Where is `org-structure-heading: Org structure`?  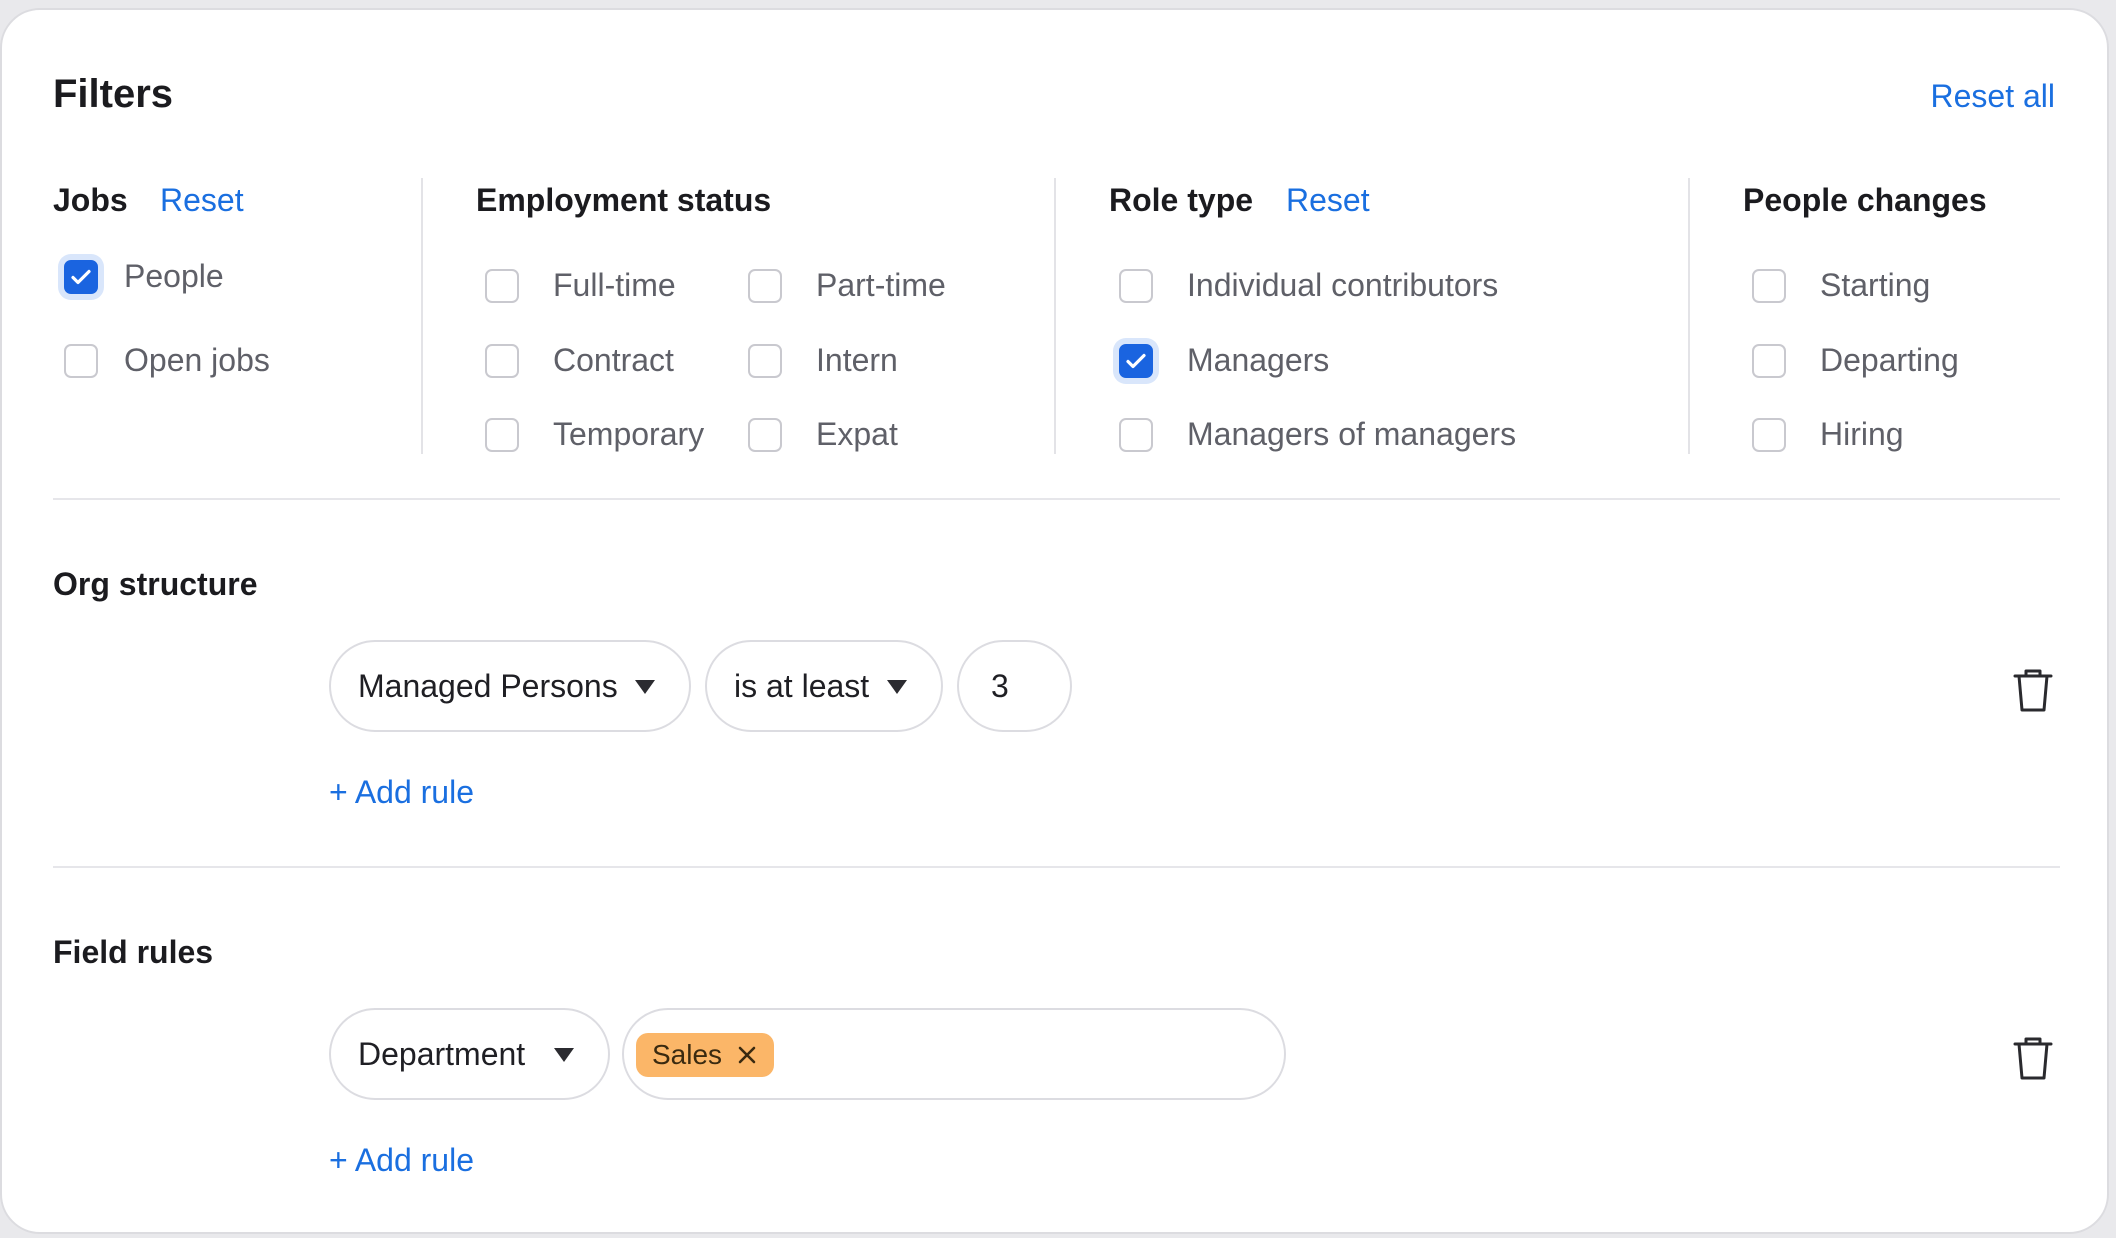 org-structure-heading: Org structure is located at coordinates (155, 584).